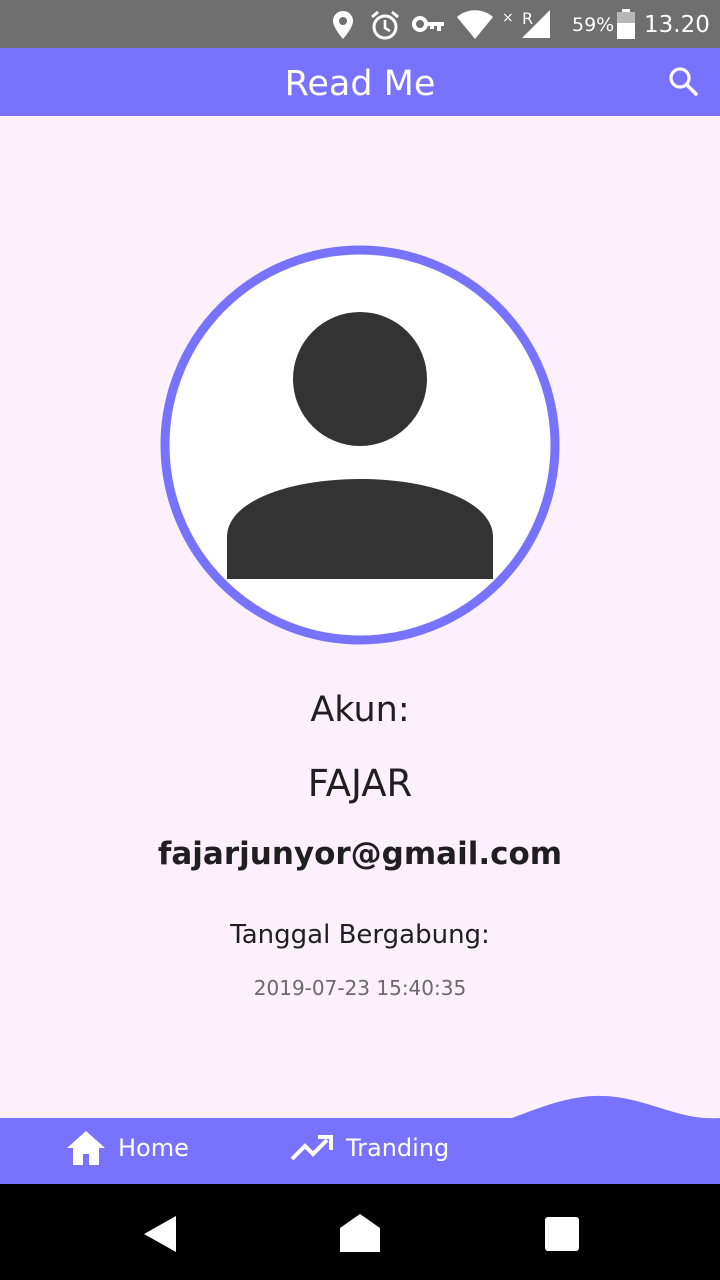 The width and height of the screenshot is (720, 1280). I want to click on nav-item-label: Home, so click(153, 1148).